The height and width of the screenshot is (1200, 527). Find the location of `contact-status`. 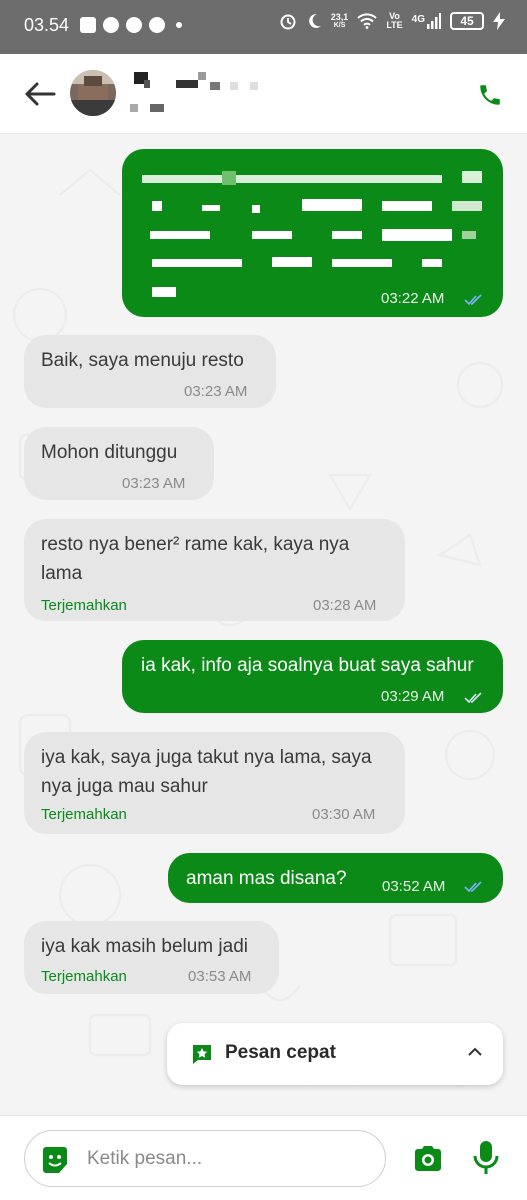

contact-status is located at coordinates (160, 109).